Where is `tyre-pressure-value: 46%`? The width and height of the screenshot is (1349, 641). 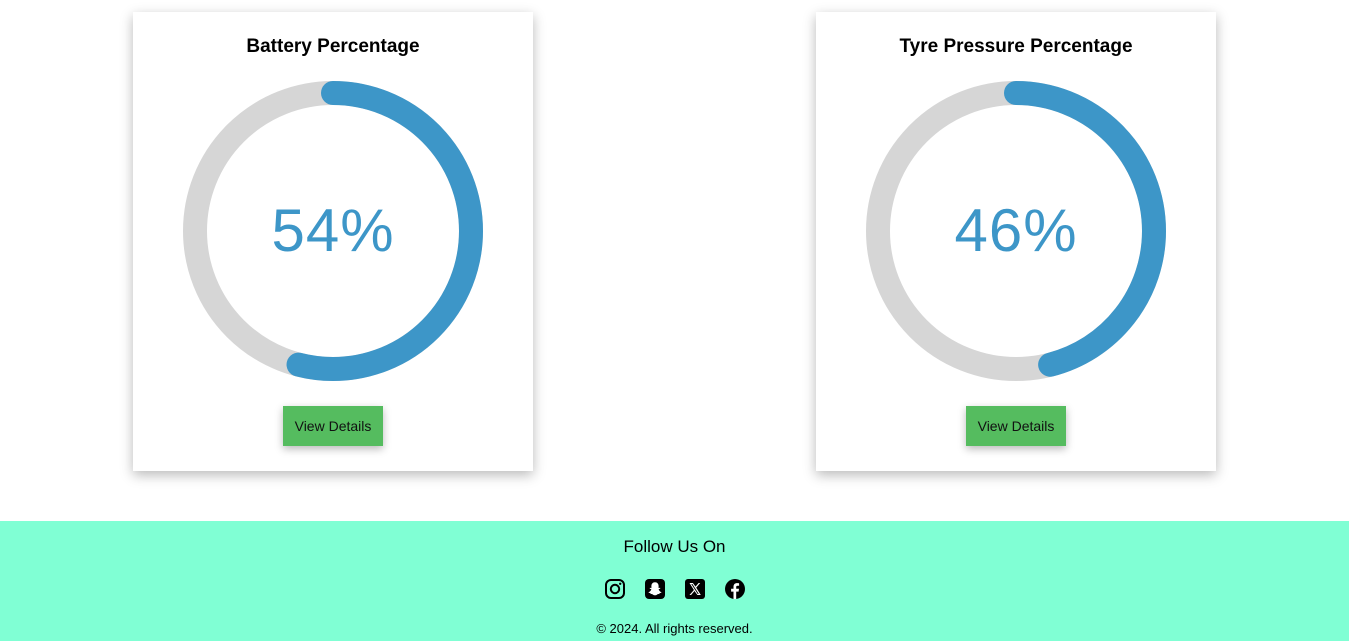 tyre-pressure-value: 46% is located at coordinates (1016, 230).